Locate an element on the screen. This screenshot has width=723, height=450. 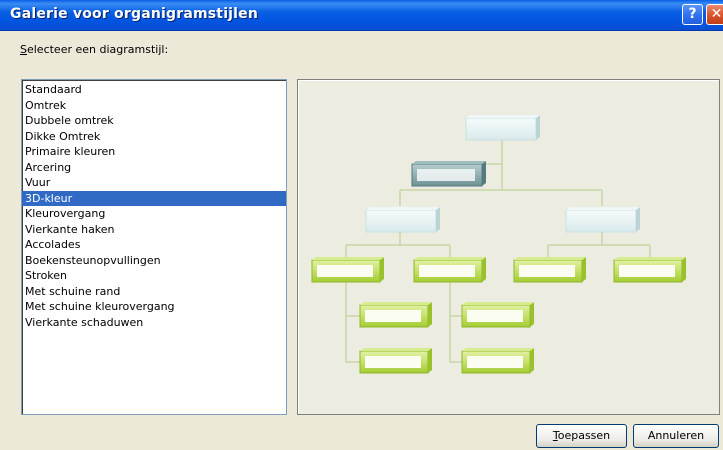
style-list-item: Primaire kleuren is located at coordinates (154, 152).